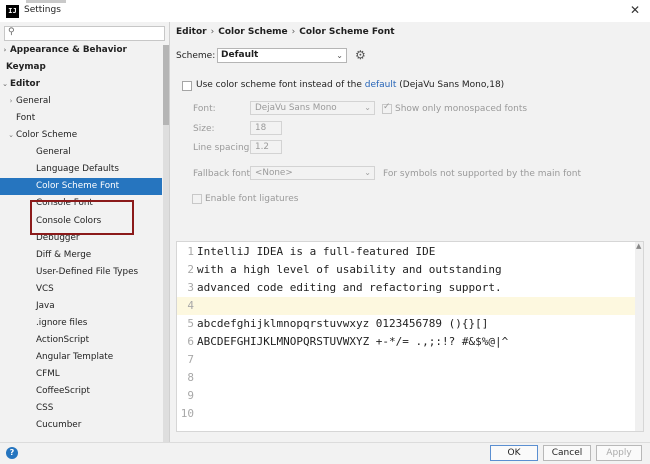  What do you see at coordinates (78, 186) in the screenshot?
I see `sidebar-item-label: Color Scheme Font` at bounding box center [78, 186].